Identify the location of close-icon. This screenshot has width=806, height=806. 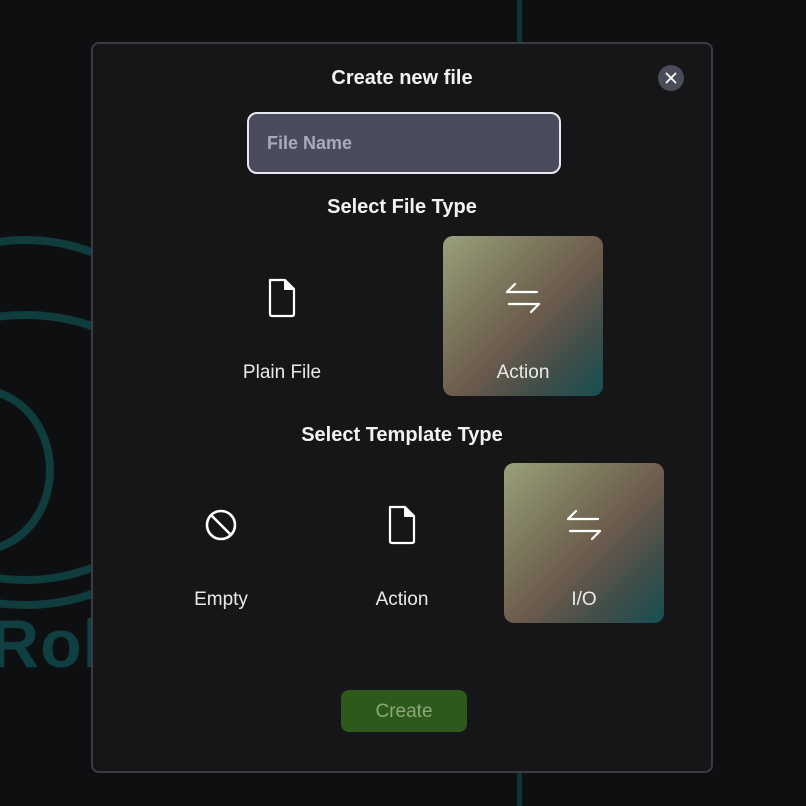
(671, 78).